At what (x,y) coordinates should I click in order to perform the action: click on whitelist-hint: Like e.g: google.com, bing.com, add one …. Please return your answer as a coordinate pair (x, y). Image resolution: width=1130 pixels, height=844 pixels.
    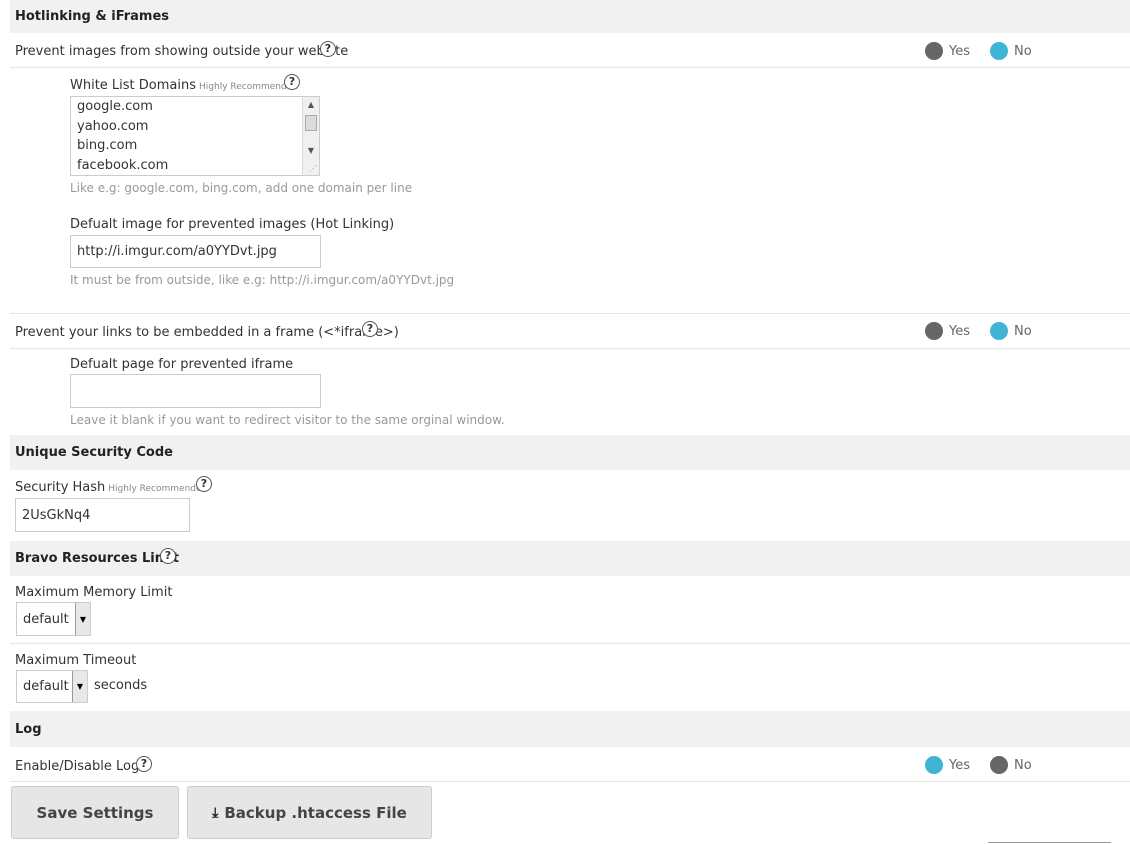
    Looking at the image, I should click on (241, 188).